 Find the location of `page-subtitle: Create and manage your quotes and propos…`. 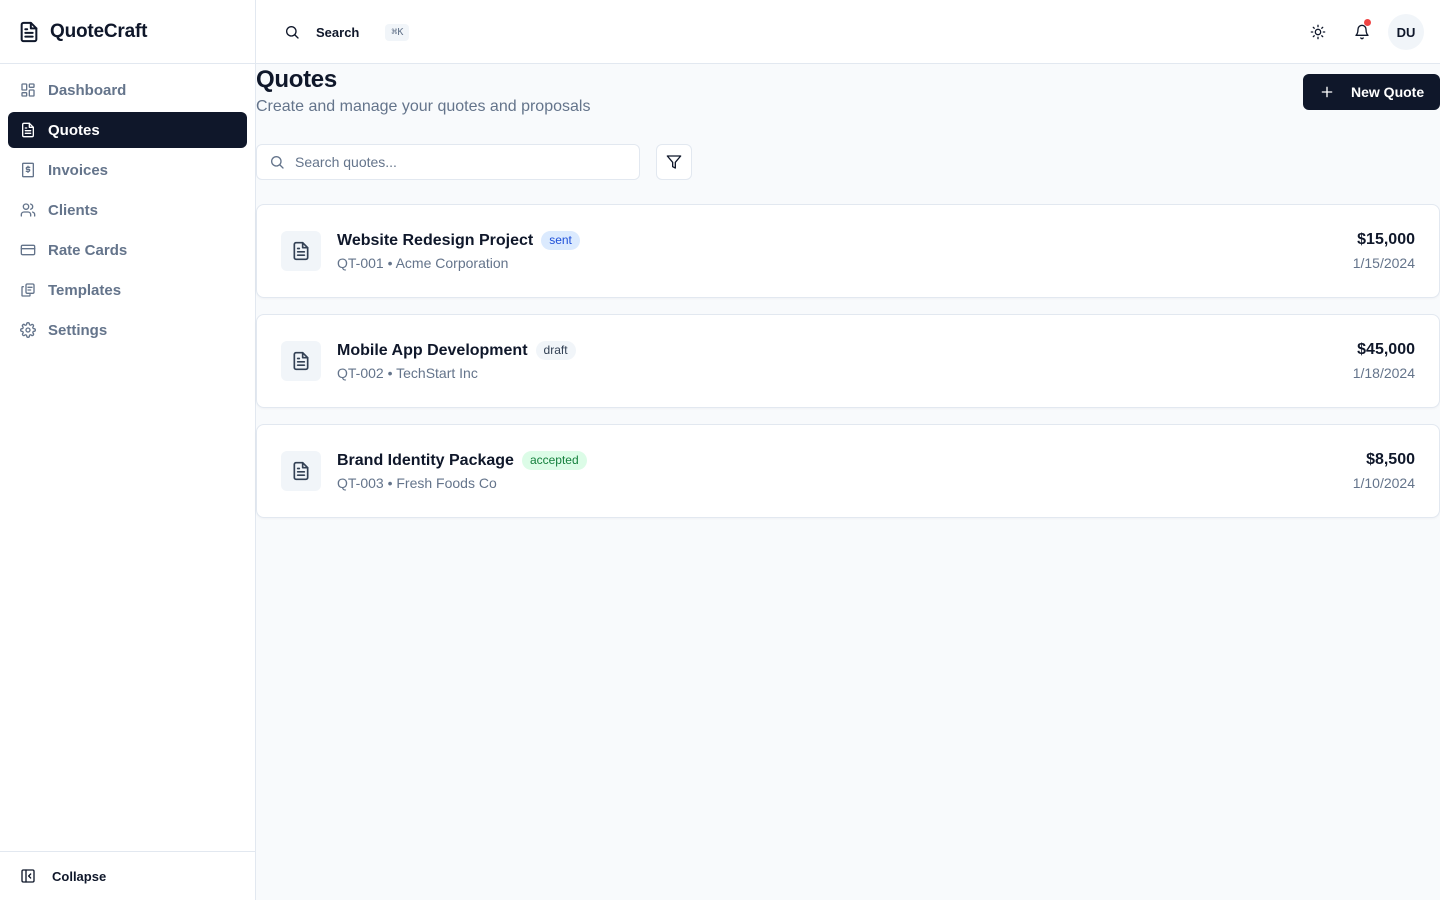

page-subtitle: Create and manage your quotes and propos… is located at coordinates (423, 106).